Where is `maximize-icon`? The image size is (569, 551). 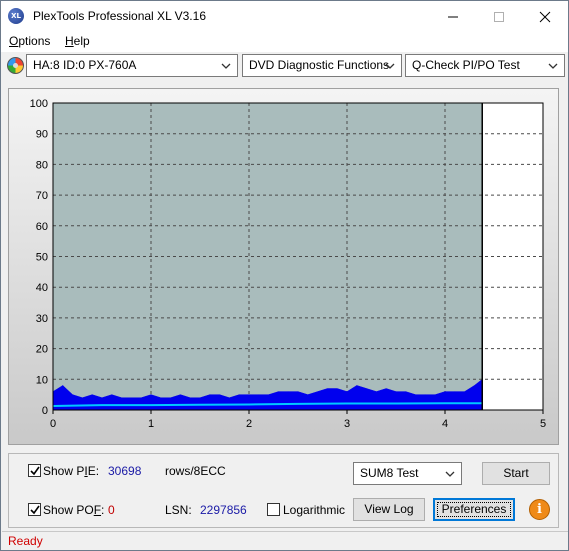 maximize-icon is located at coordinates (499, 17).